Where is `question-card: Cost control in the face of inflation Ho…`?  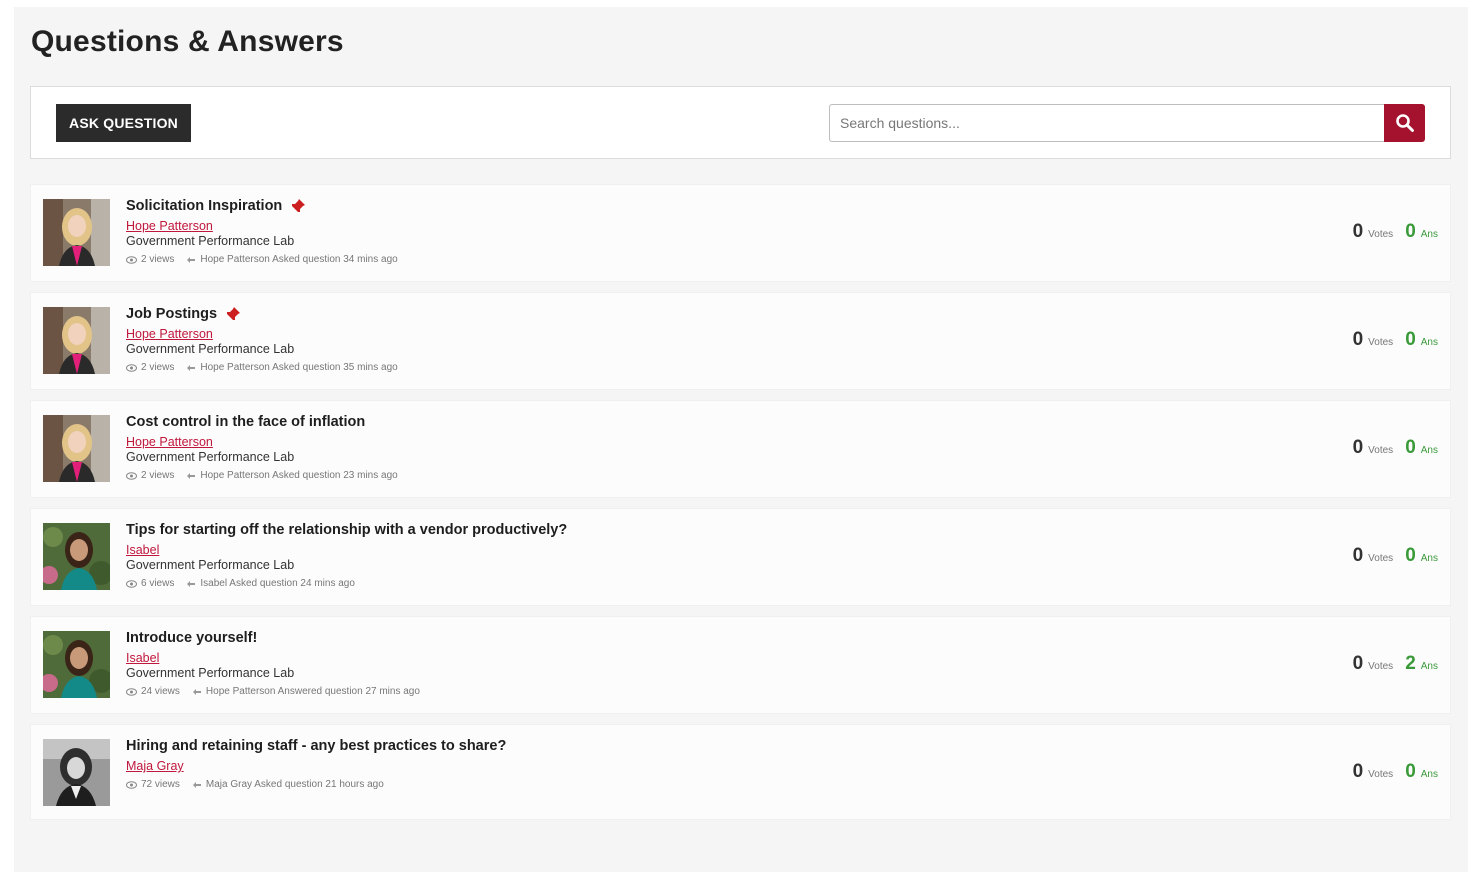 question-card: Cost control in the face of inflation Ho… is located at coordinates (740, 449).